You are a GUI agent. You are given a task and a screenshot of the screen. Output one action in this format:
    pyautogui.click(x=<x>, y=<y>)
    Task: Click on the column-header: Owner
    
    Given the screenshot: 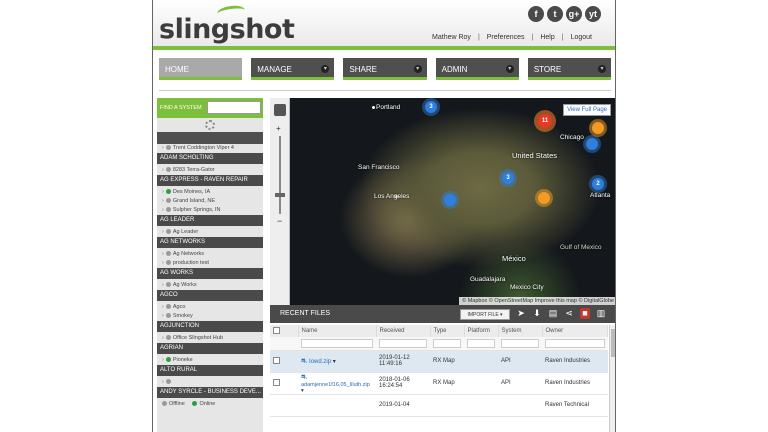 What is the action you would take?
    pyautogui.click(x=575, y=331)
    